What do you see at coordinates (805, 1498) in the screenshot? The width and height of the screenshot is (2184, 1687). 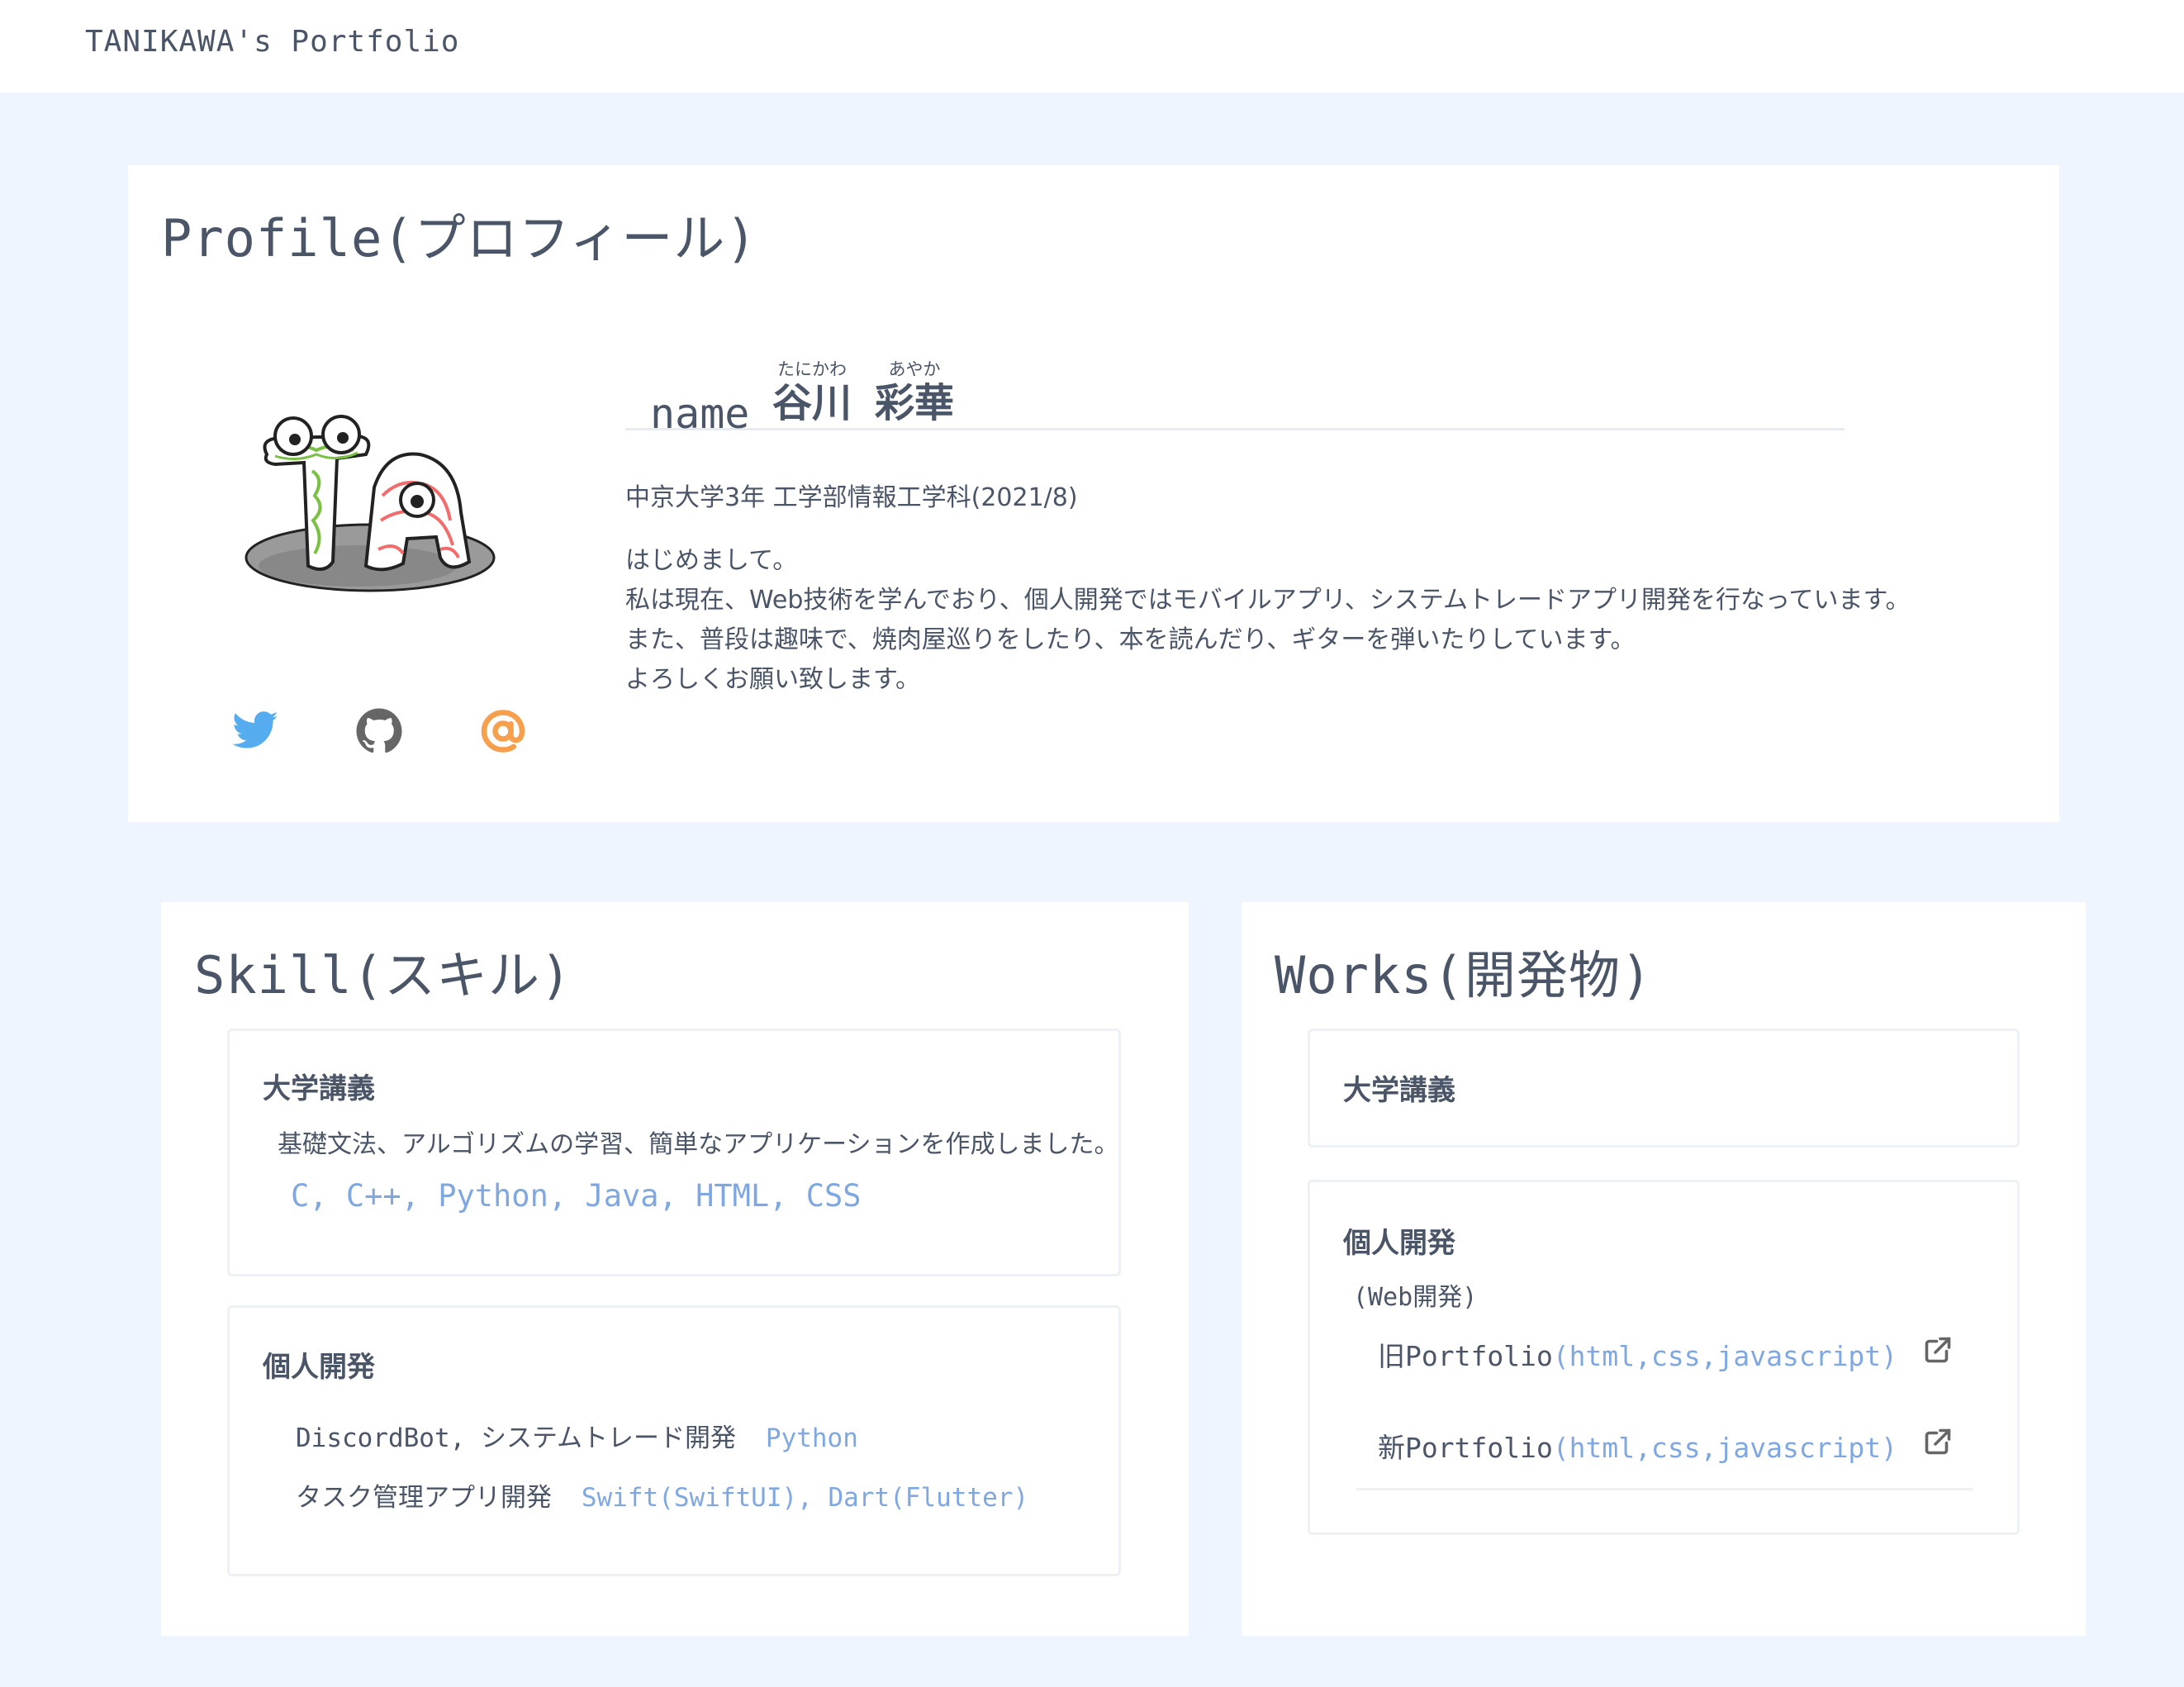 I see `skill-personal-item-tech: Swift(SwiftUI), Dart(Flutter)` at bounding box center [805, 1498].